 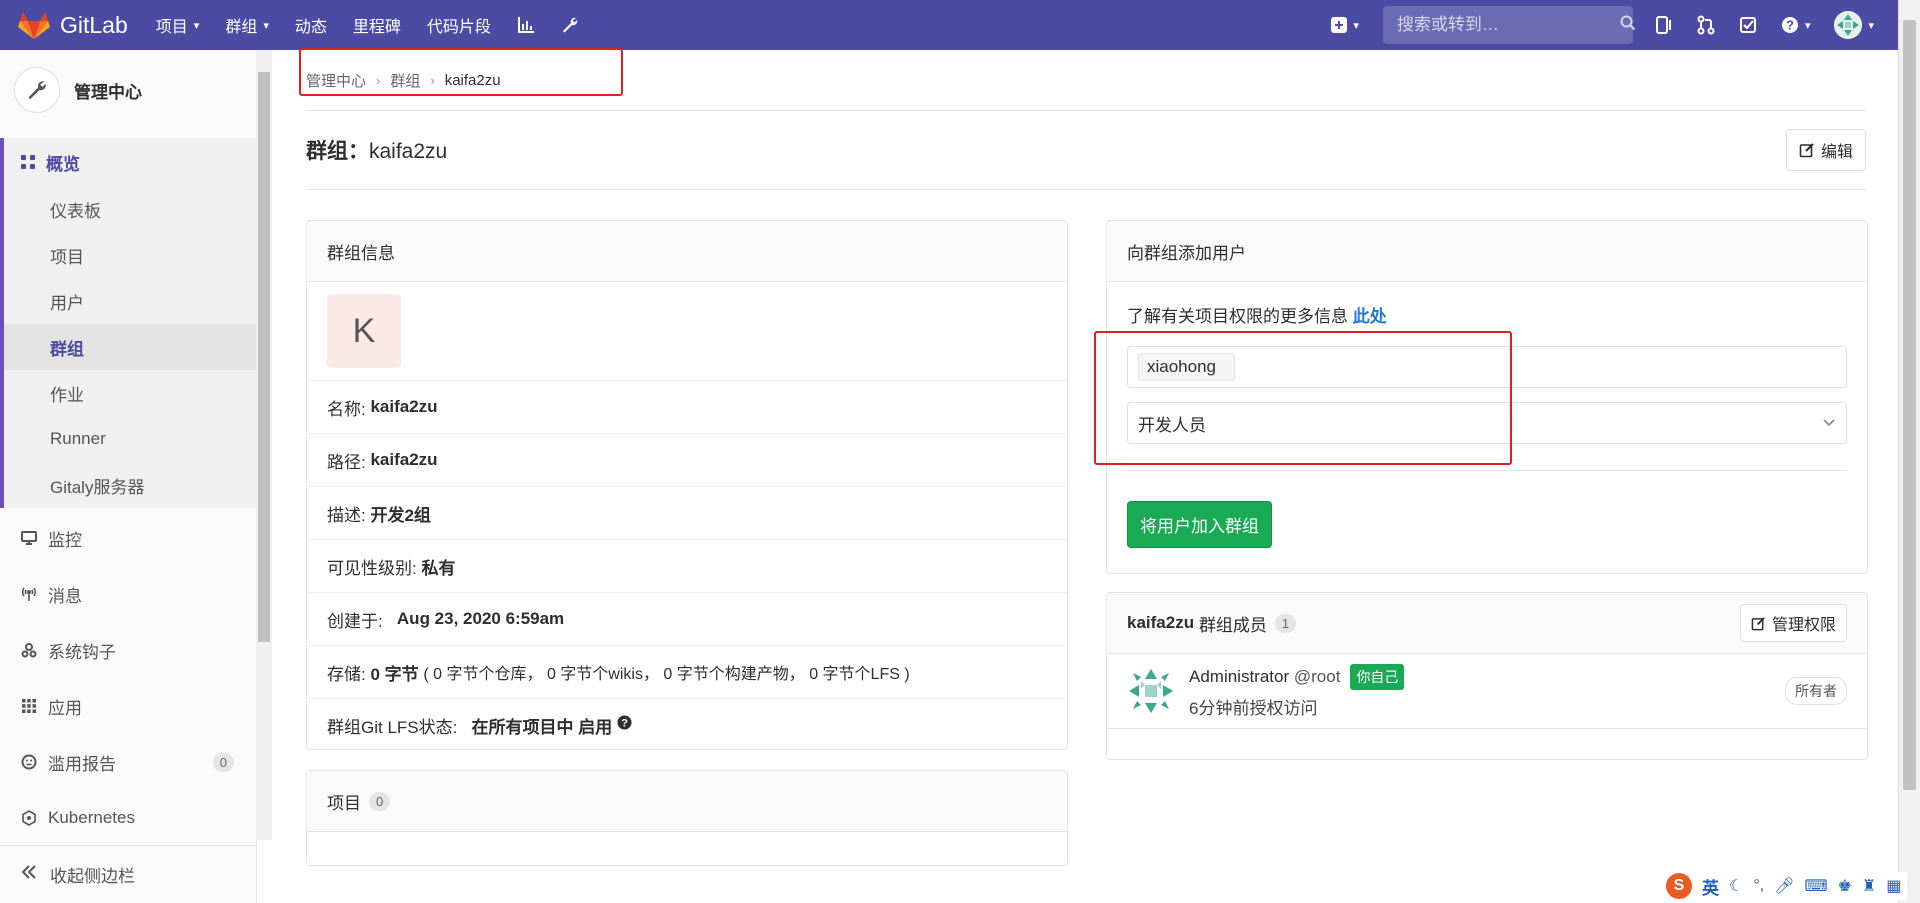 What do you see at coordinates (1706, 25) in the screenshot?
I see `merge-request-icon` at bounding box center [1706, 25].